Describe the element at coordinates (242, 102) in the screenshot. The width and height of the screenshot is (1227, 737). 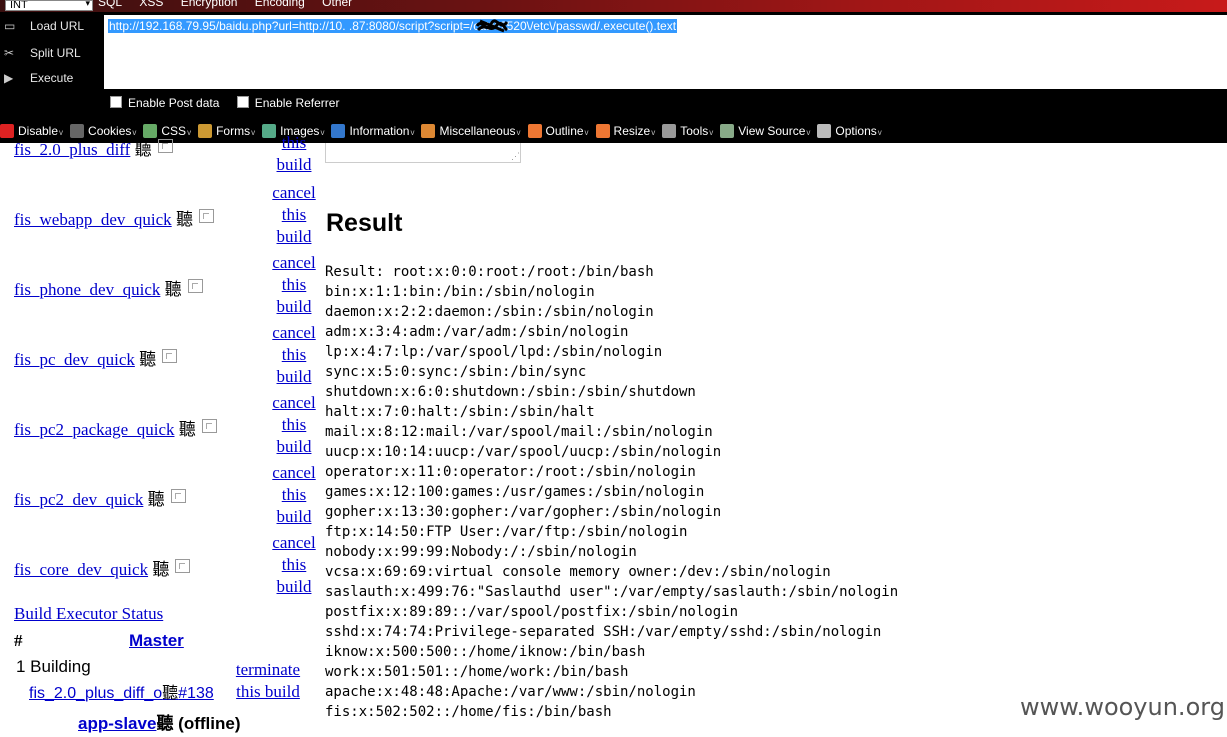
I see `enable-referrer-checkbox` at that location.